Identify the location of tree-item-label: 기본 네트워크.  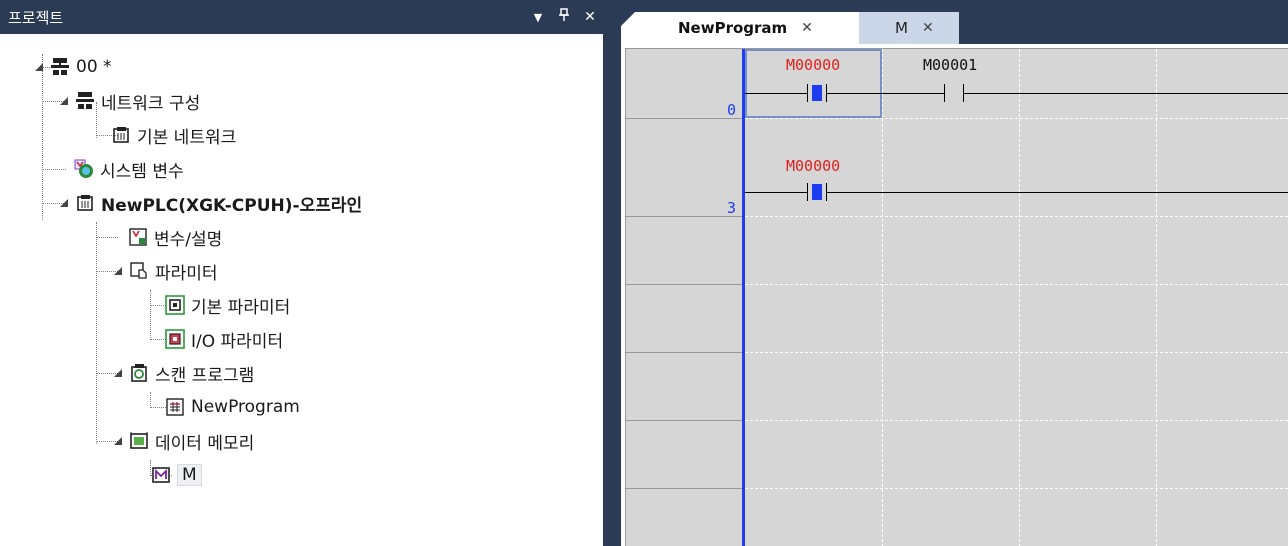
(187, 137).